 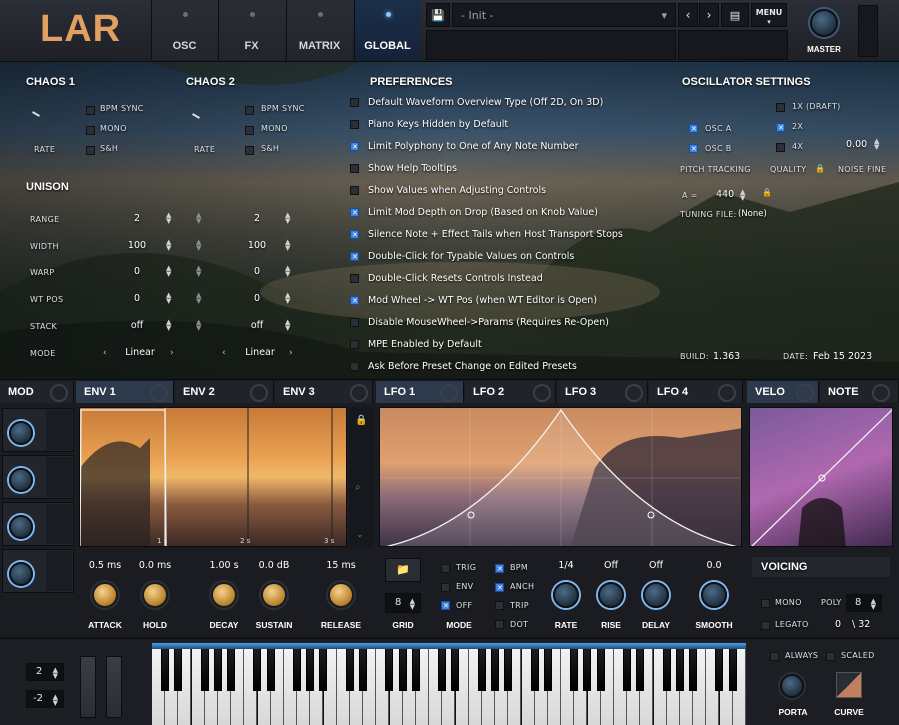 What do you see at coordinates (155, 565) in the screenshot?
I see `env-knob-value: 0.0 ms` at bounding box center [155, 565].